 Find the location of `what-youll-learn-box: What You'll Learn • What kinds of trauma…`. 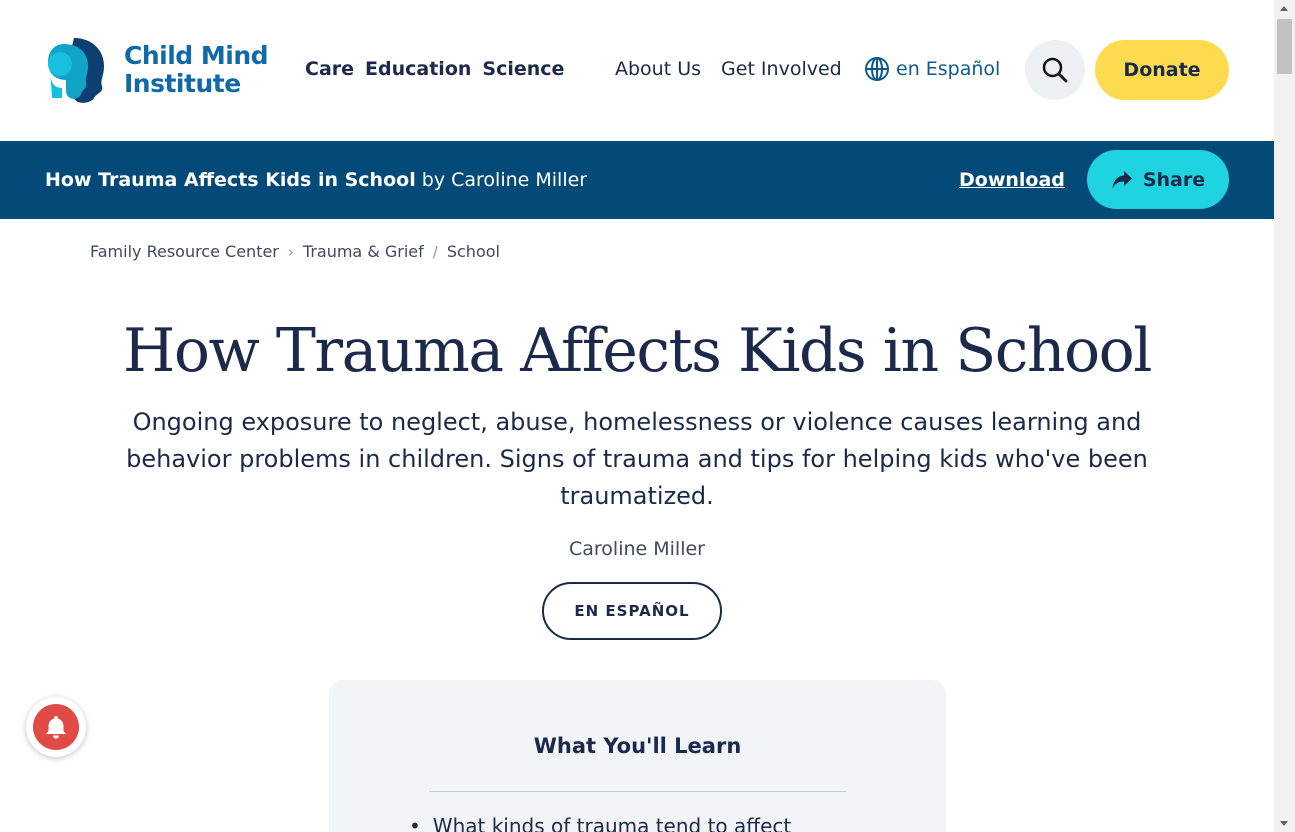

what-youll-learn-box: What You'll Learn • What kinds of trauma… is located at coordinates (637, 756).